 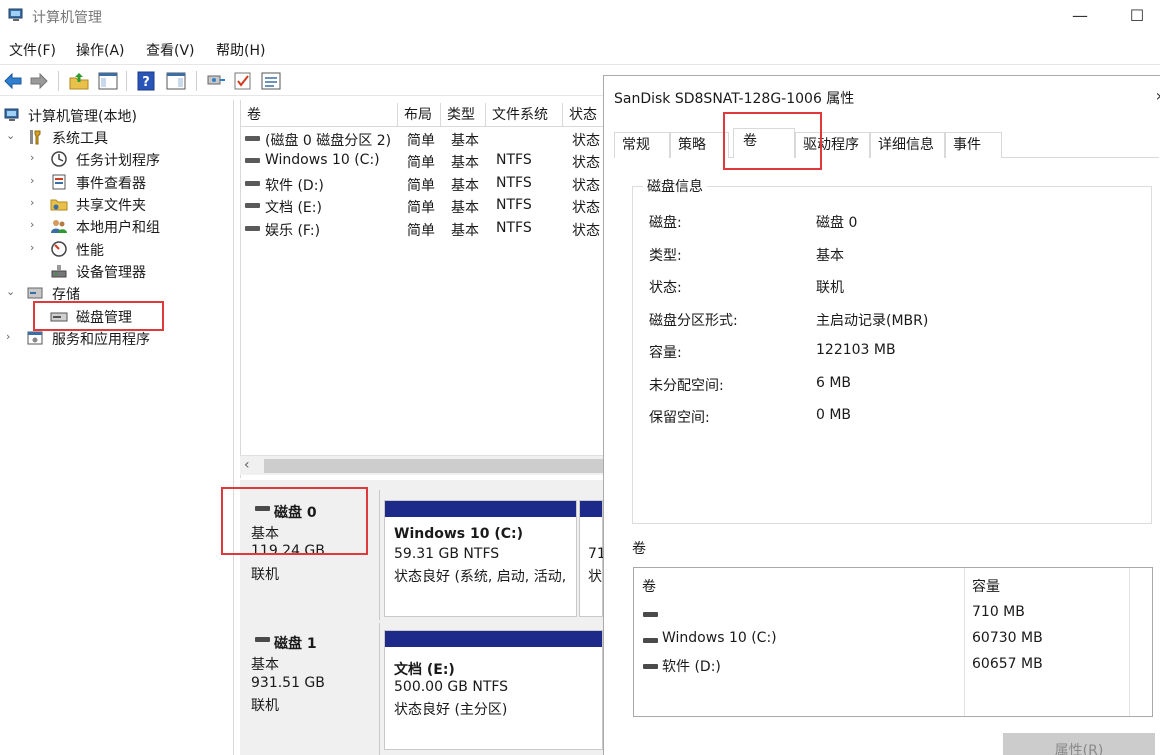 What do you see at coordinates (830, 288) in the screenshot?
I see `info-value: 联机` at bounding box center [830, 288].